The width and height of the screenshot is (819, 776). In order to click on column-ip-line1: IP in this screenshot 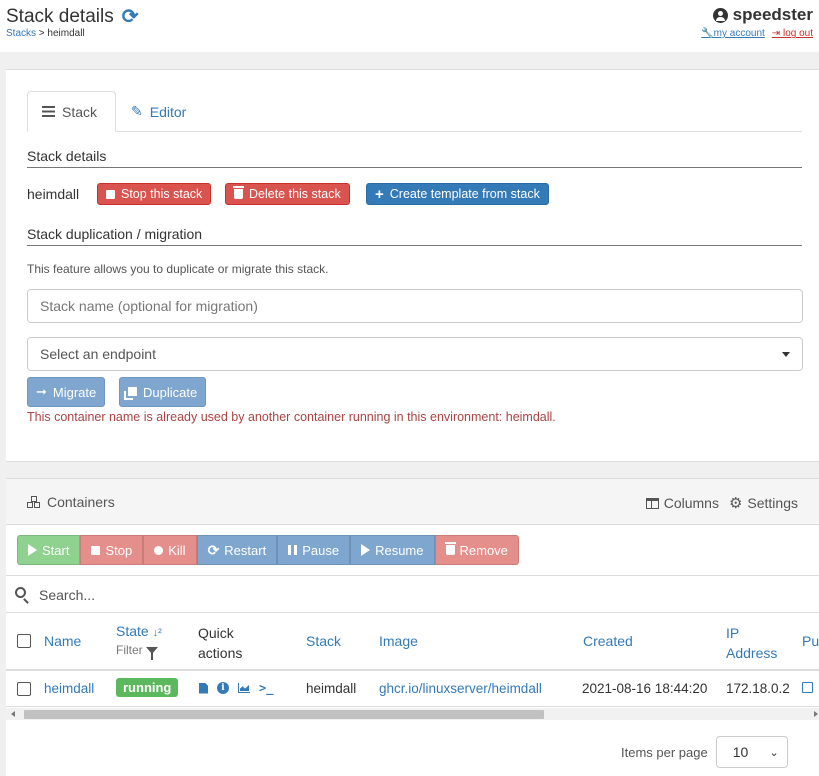, I will do `click(733, 633)`.